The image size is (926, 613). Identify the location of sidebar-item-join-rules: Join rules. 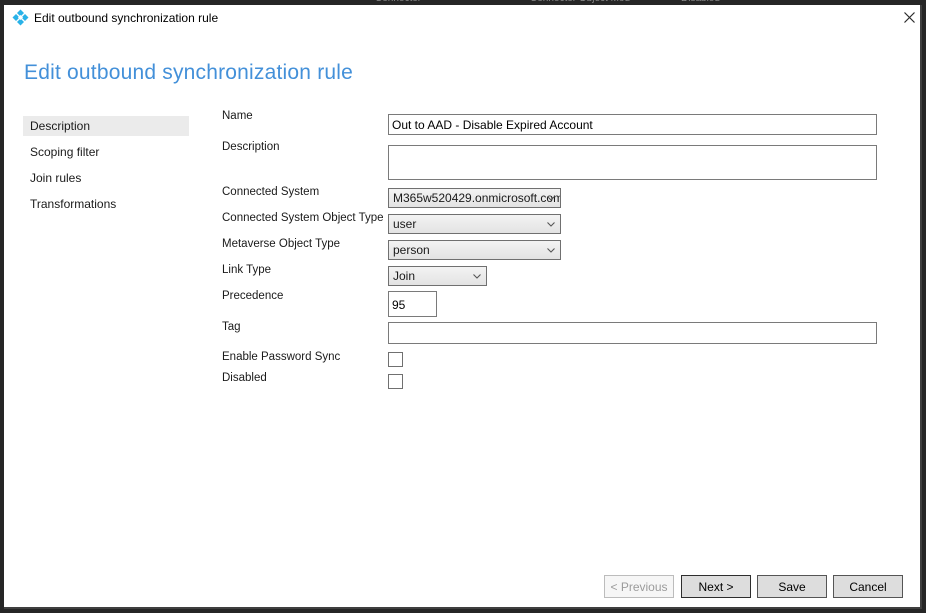
(106, 178).